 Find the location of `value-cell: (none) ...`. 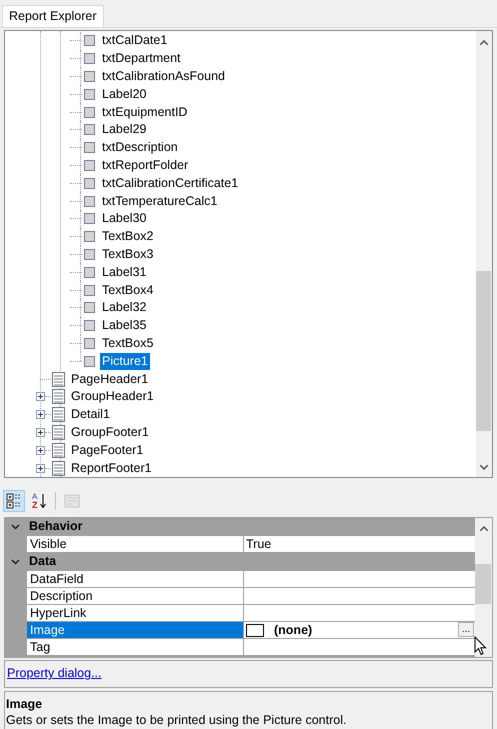

value-cell: (none) ... is located at coordinates (359, 630).